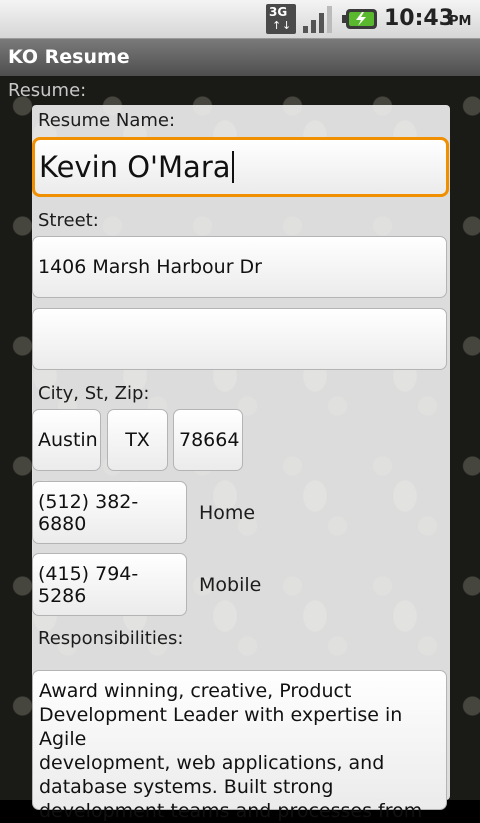 The width and height of the screenshot is (480, 823). What do you see at coordinates (231, 811) in the screenshot?
I see `responsibilities-line: development teams and processes from` at bounding box center [231, 811].